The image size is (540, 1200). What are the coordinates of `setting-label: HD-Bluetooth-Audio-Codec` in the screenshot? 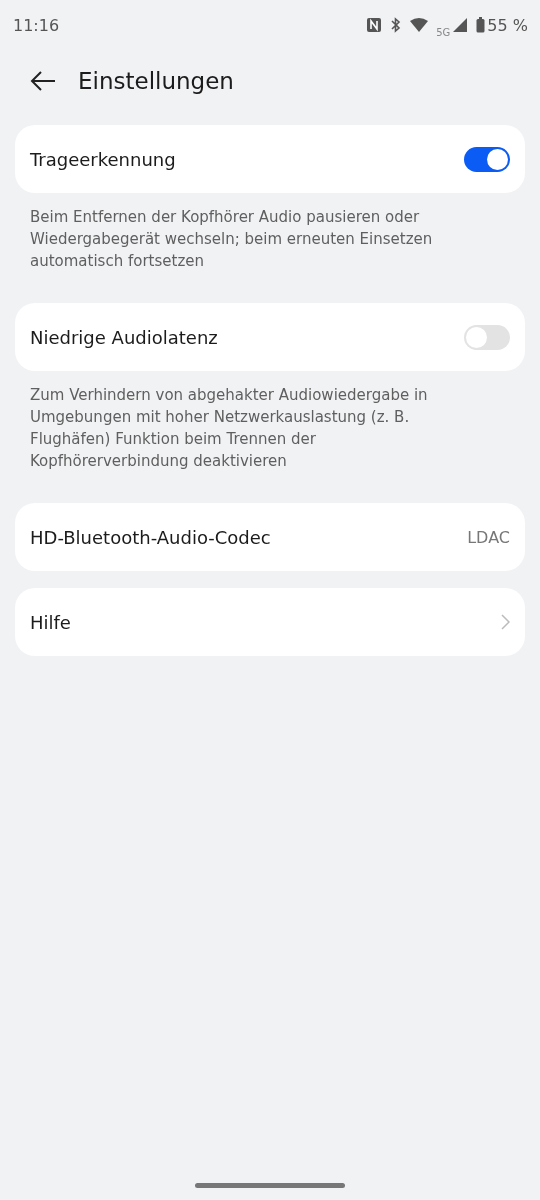 It's located at (150, 537).